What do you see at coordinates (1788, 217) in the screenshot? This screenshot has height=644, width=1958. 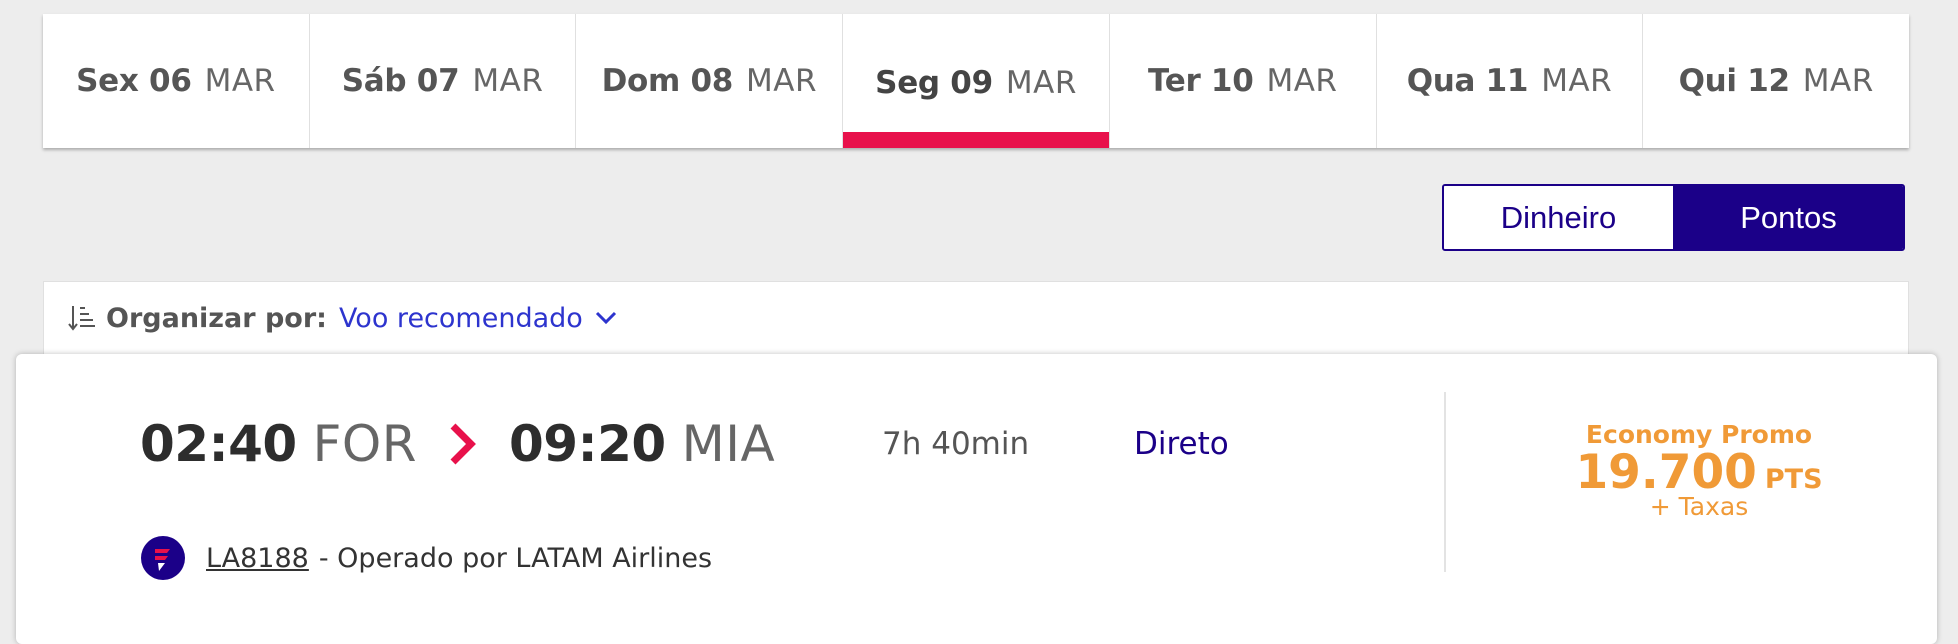 I see `points-toggle-button: Pontos` at bounding box center [1788, 217].